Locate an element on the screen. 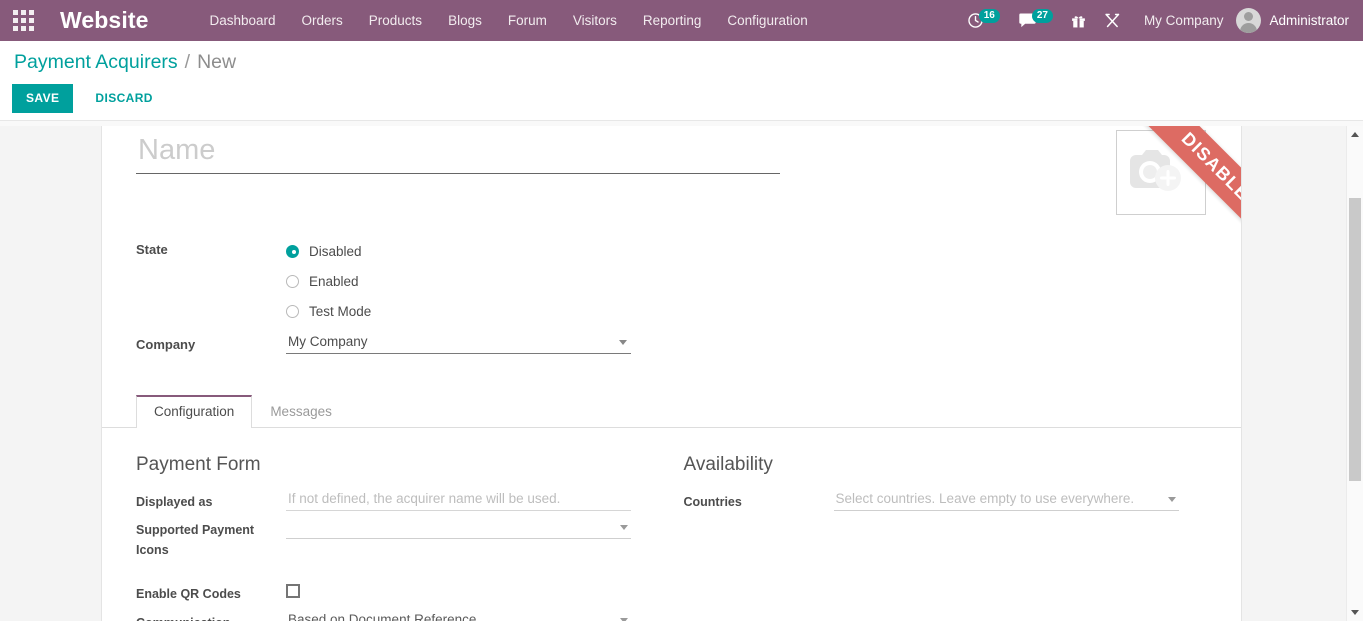 The width and height of the screenshot is (1363, 621). tab-configuration: Configuration is located at coordinates (194, 411).